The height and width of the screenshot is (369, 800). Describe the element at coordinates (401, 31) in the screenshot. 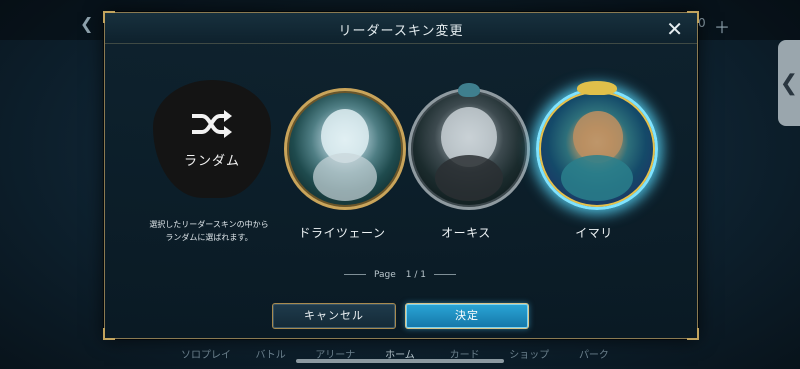

I see `dialog-title: リーダースキン変更` at that location.